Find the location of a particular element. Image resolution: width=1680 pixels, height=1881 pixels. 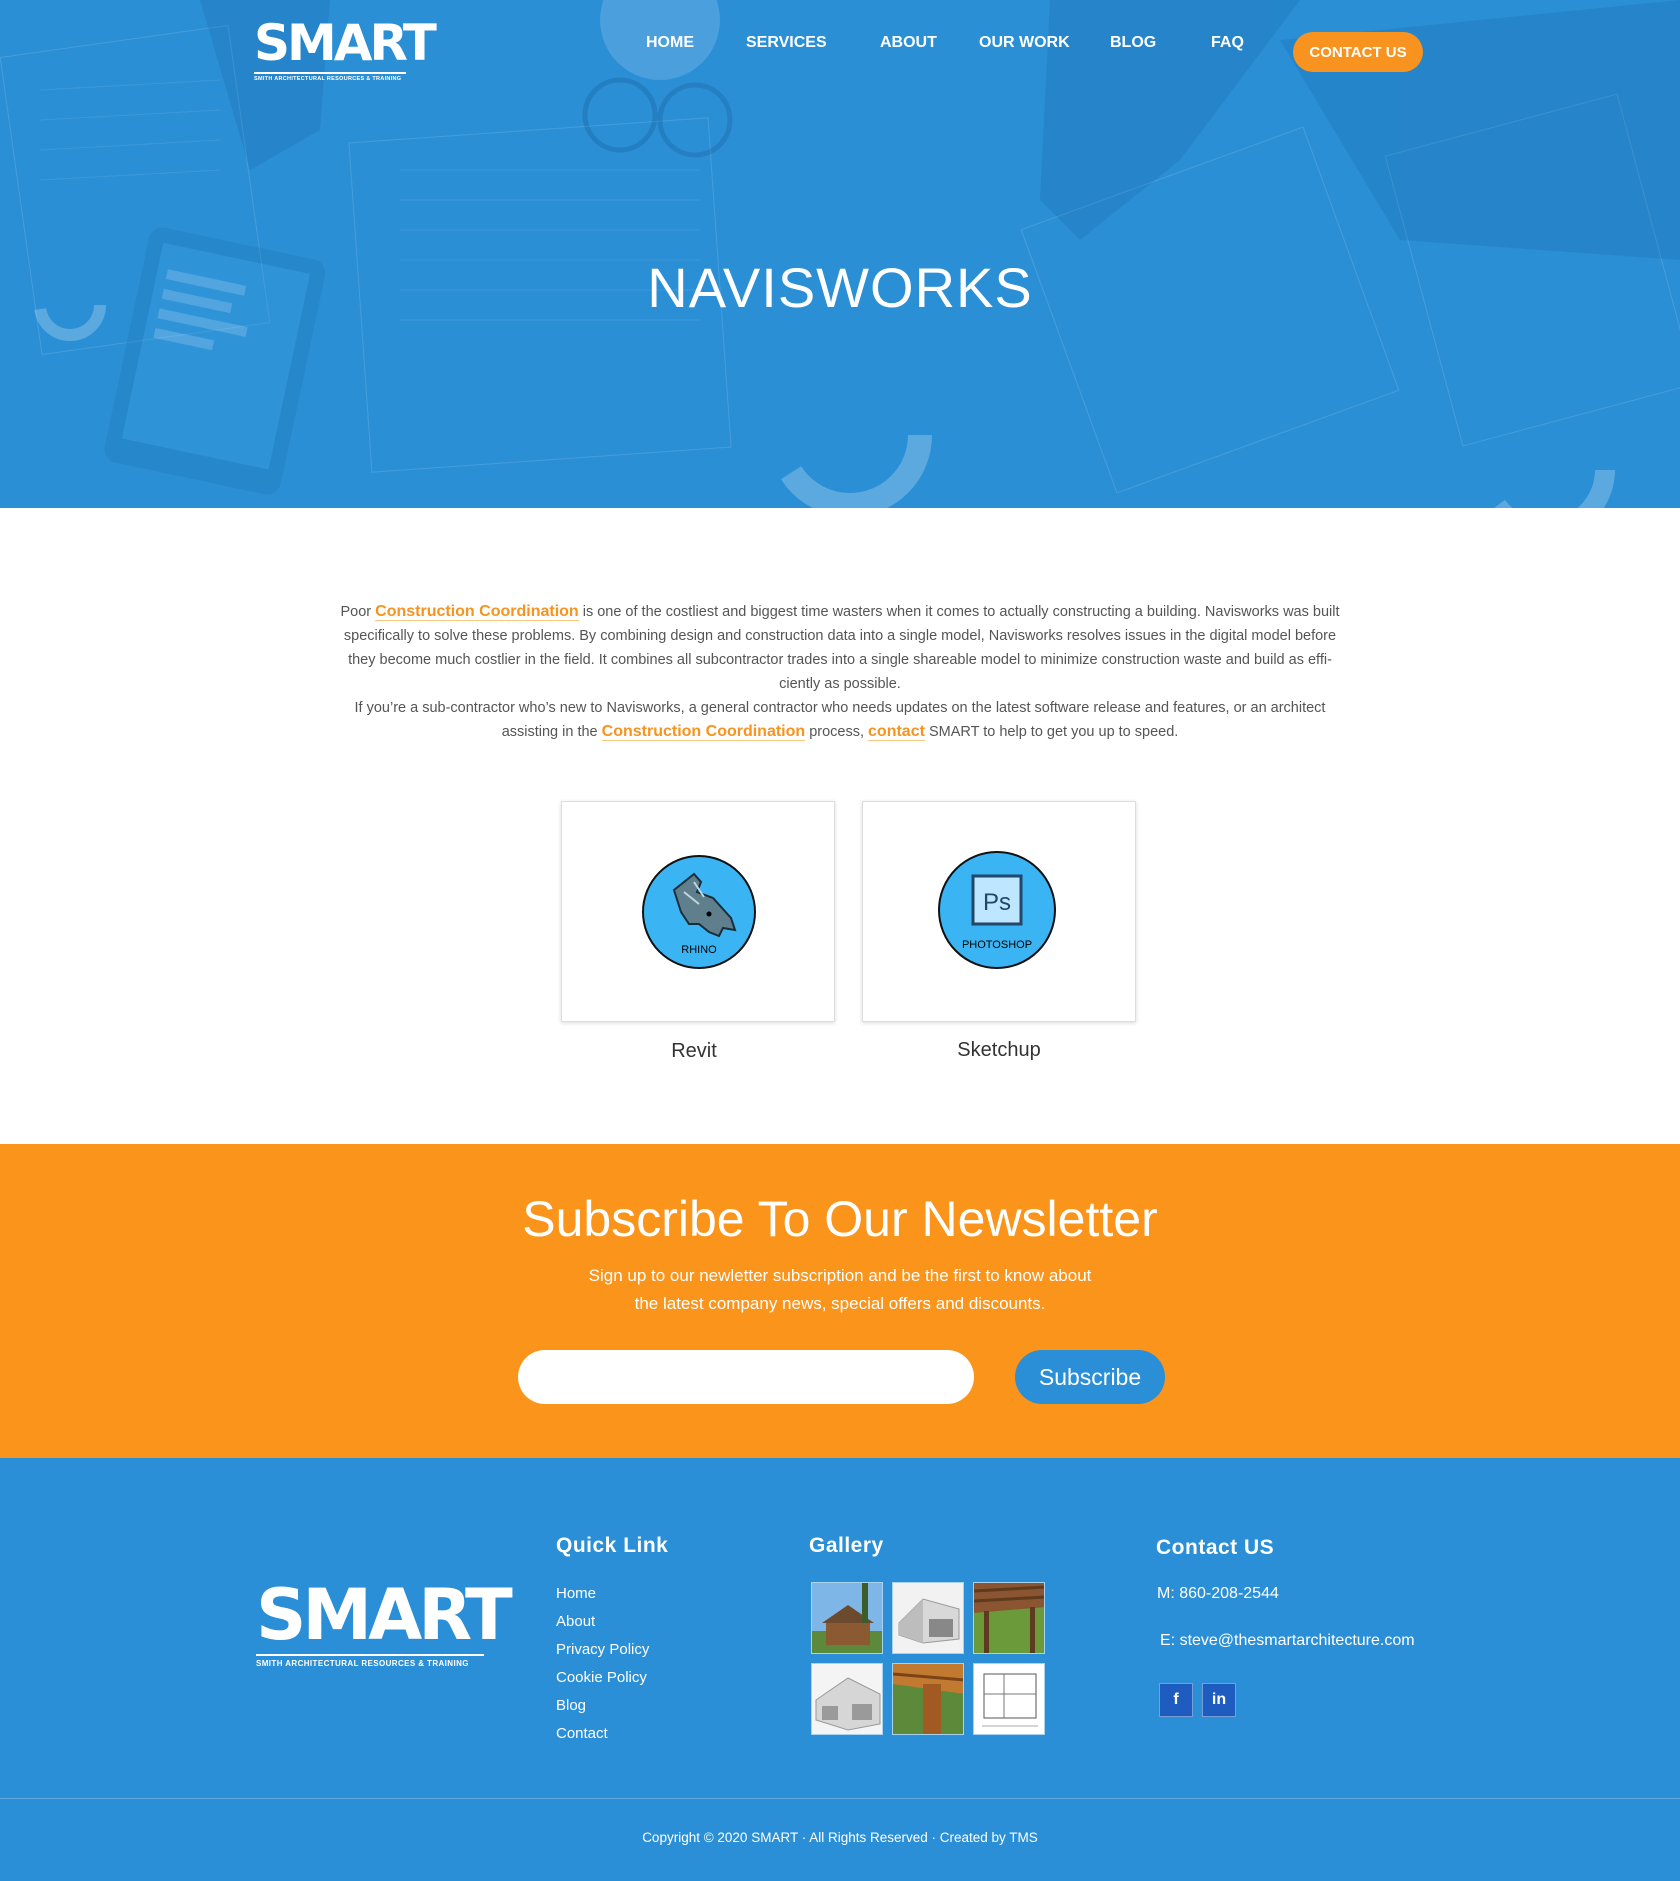

nav-home: HOME is located at coordinates (670, 43).